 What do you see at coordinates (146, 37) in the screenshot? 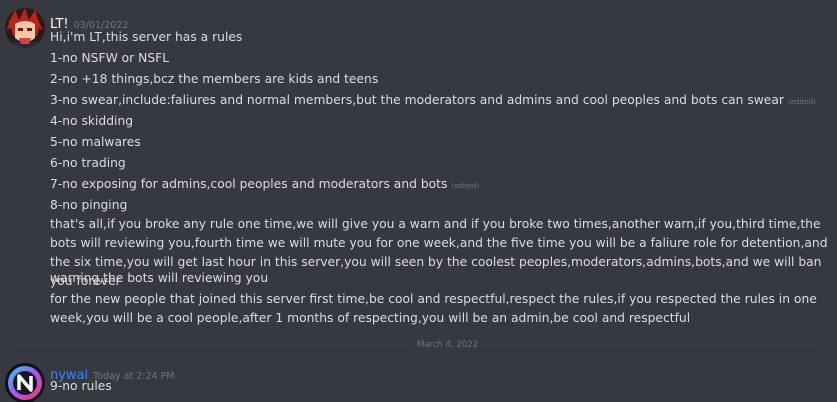
I see `message-line: Hi,i'm LT,this server has a rules` at bounding box center [146, 37].